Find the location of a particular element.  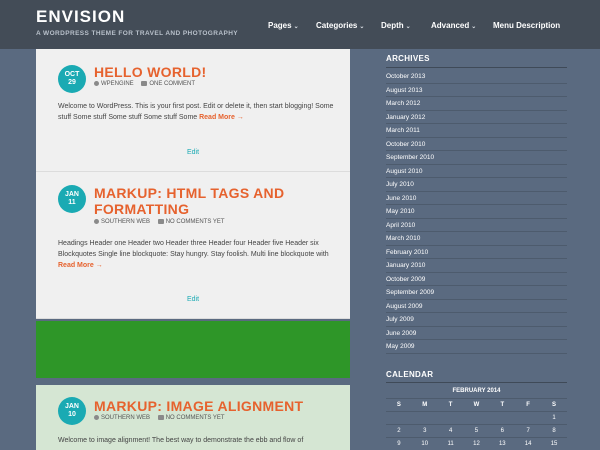

archive-link: August 2013 is located at coordinates (476, 90).